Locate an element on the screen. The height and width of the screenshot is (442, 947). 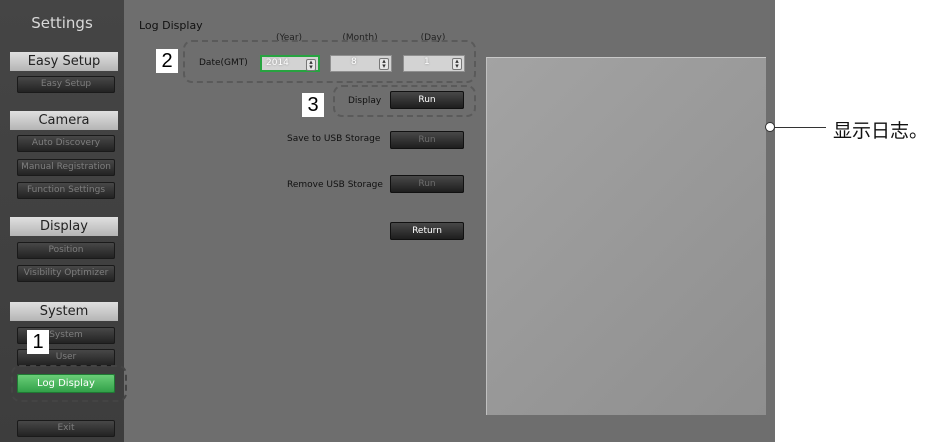
callout-line is located at coordinates (798, 127).